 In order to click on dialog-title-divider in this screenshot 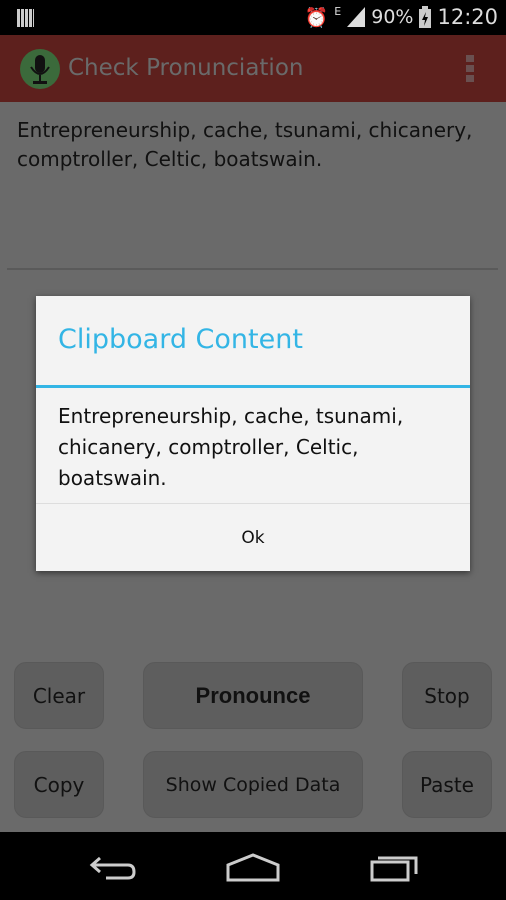, I will do `click(253, 386)`.